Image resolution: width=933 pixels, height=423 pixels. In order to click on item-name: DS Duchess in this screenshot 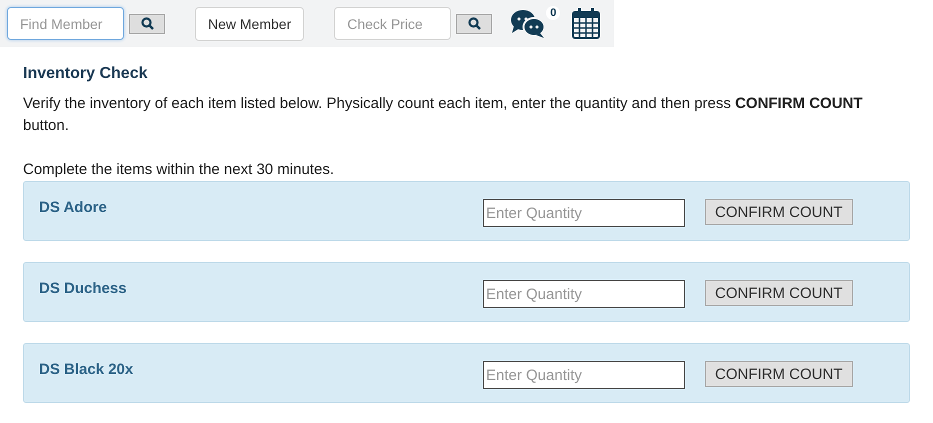, I will do `click(83, 288)`.